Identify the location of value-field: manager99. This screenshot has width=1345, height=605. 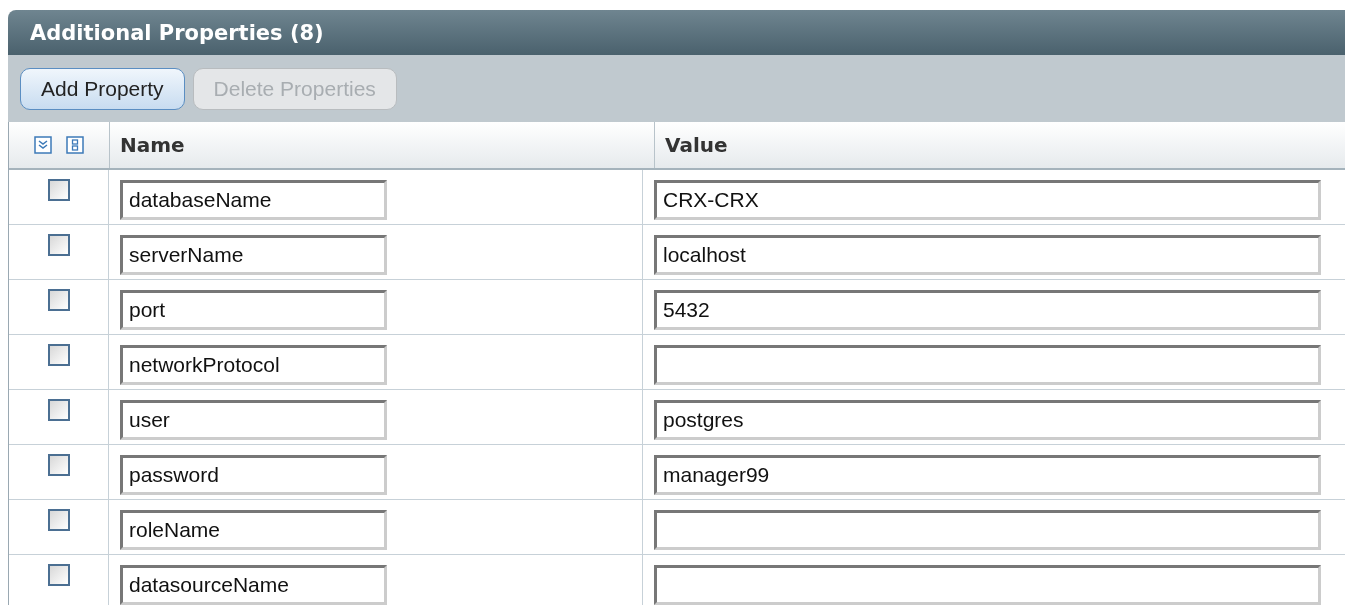
(987, 475).